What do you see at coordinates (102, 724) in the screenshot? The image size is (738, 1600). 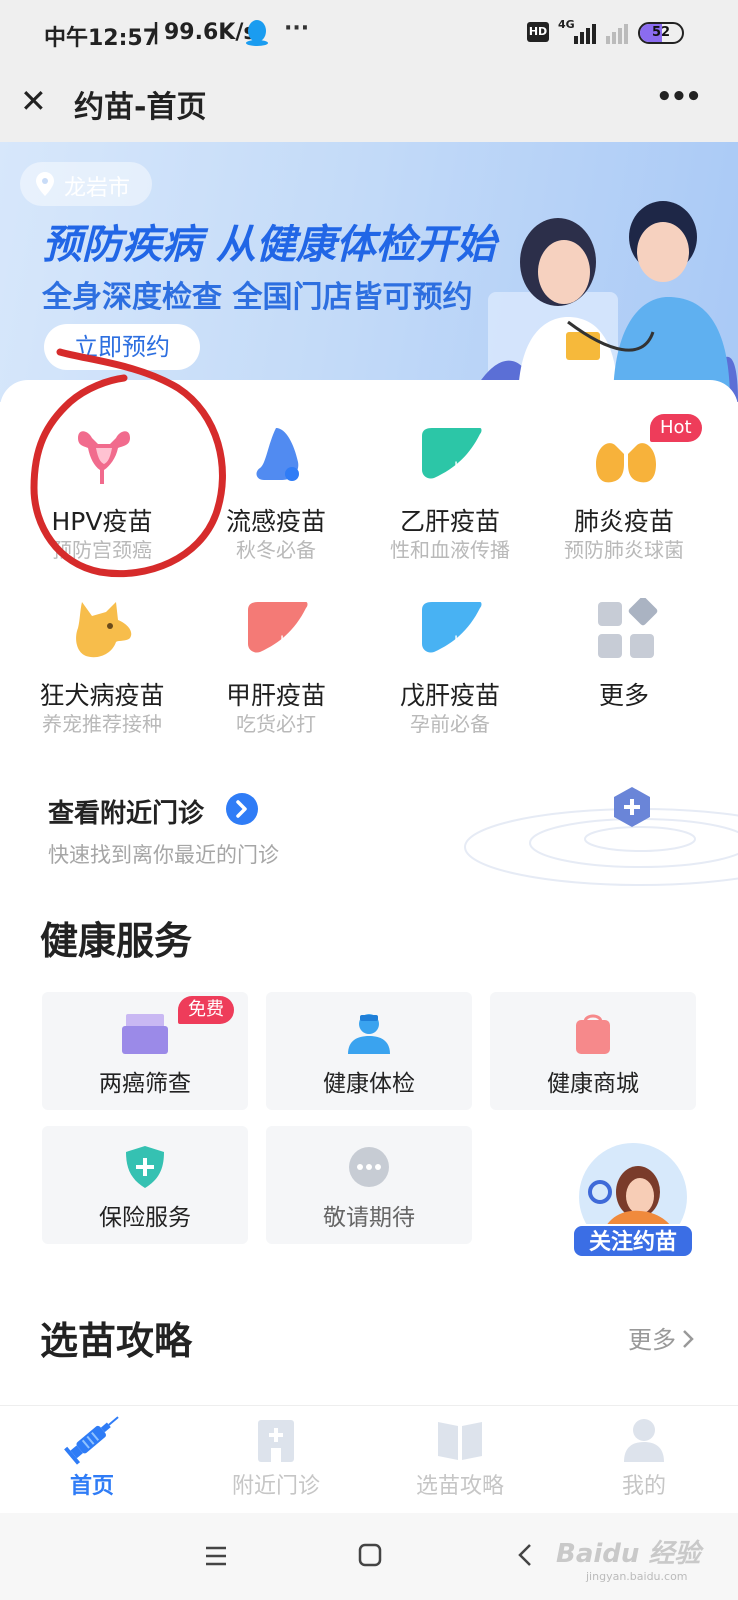 I see `vaccine-subtitle: 养宠推荐接种` at bounding box center [102, 724].